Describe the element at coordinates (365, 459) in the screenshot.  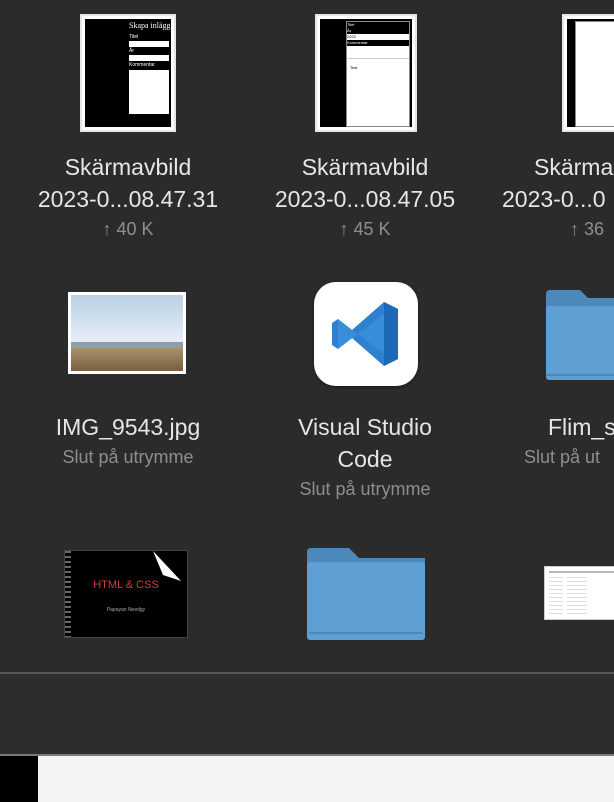
I see `app-name-line2: Code` at that location.